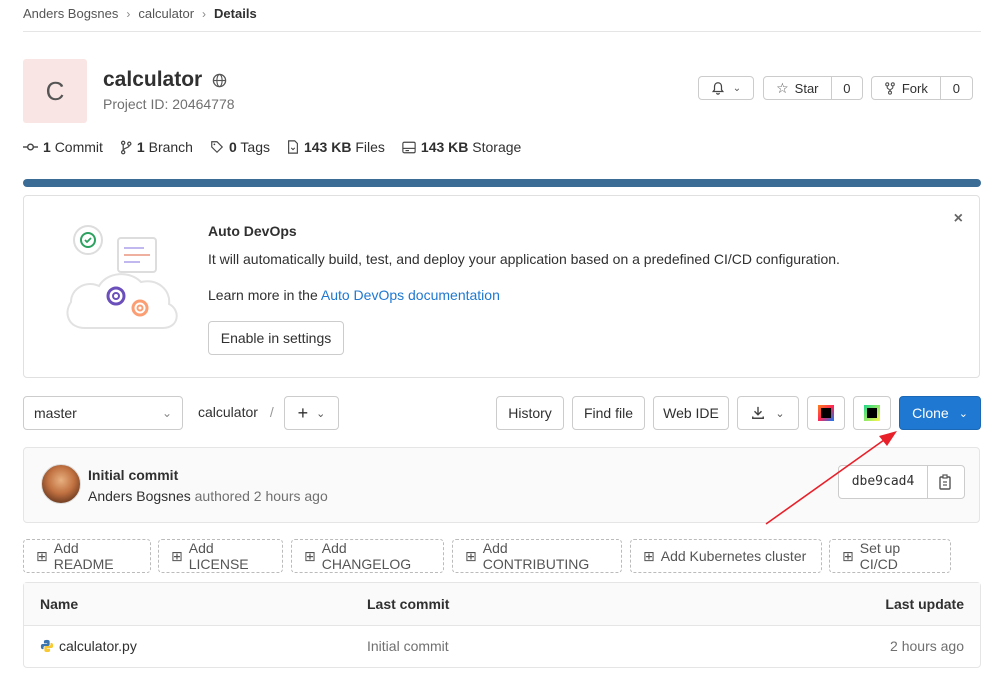  What do you see at coordinates (327, 147) in the screenshot?
I see `stat-value: 143 KB` at bounding box center [327, 147].